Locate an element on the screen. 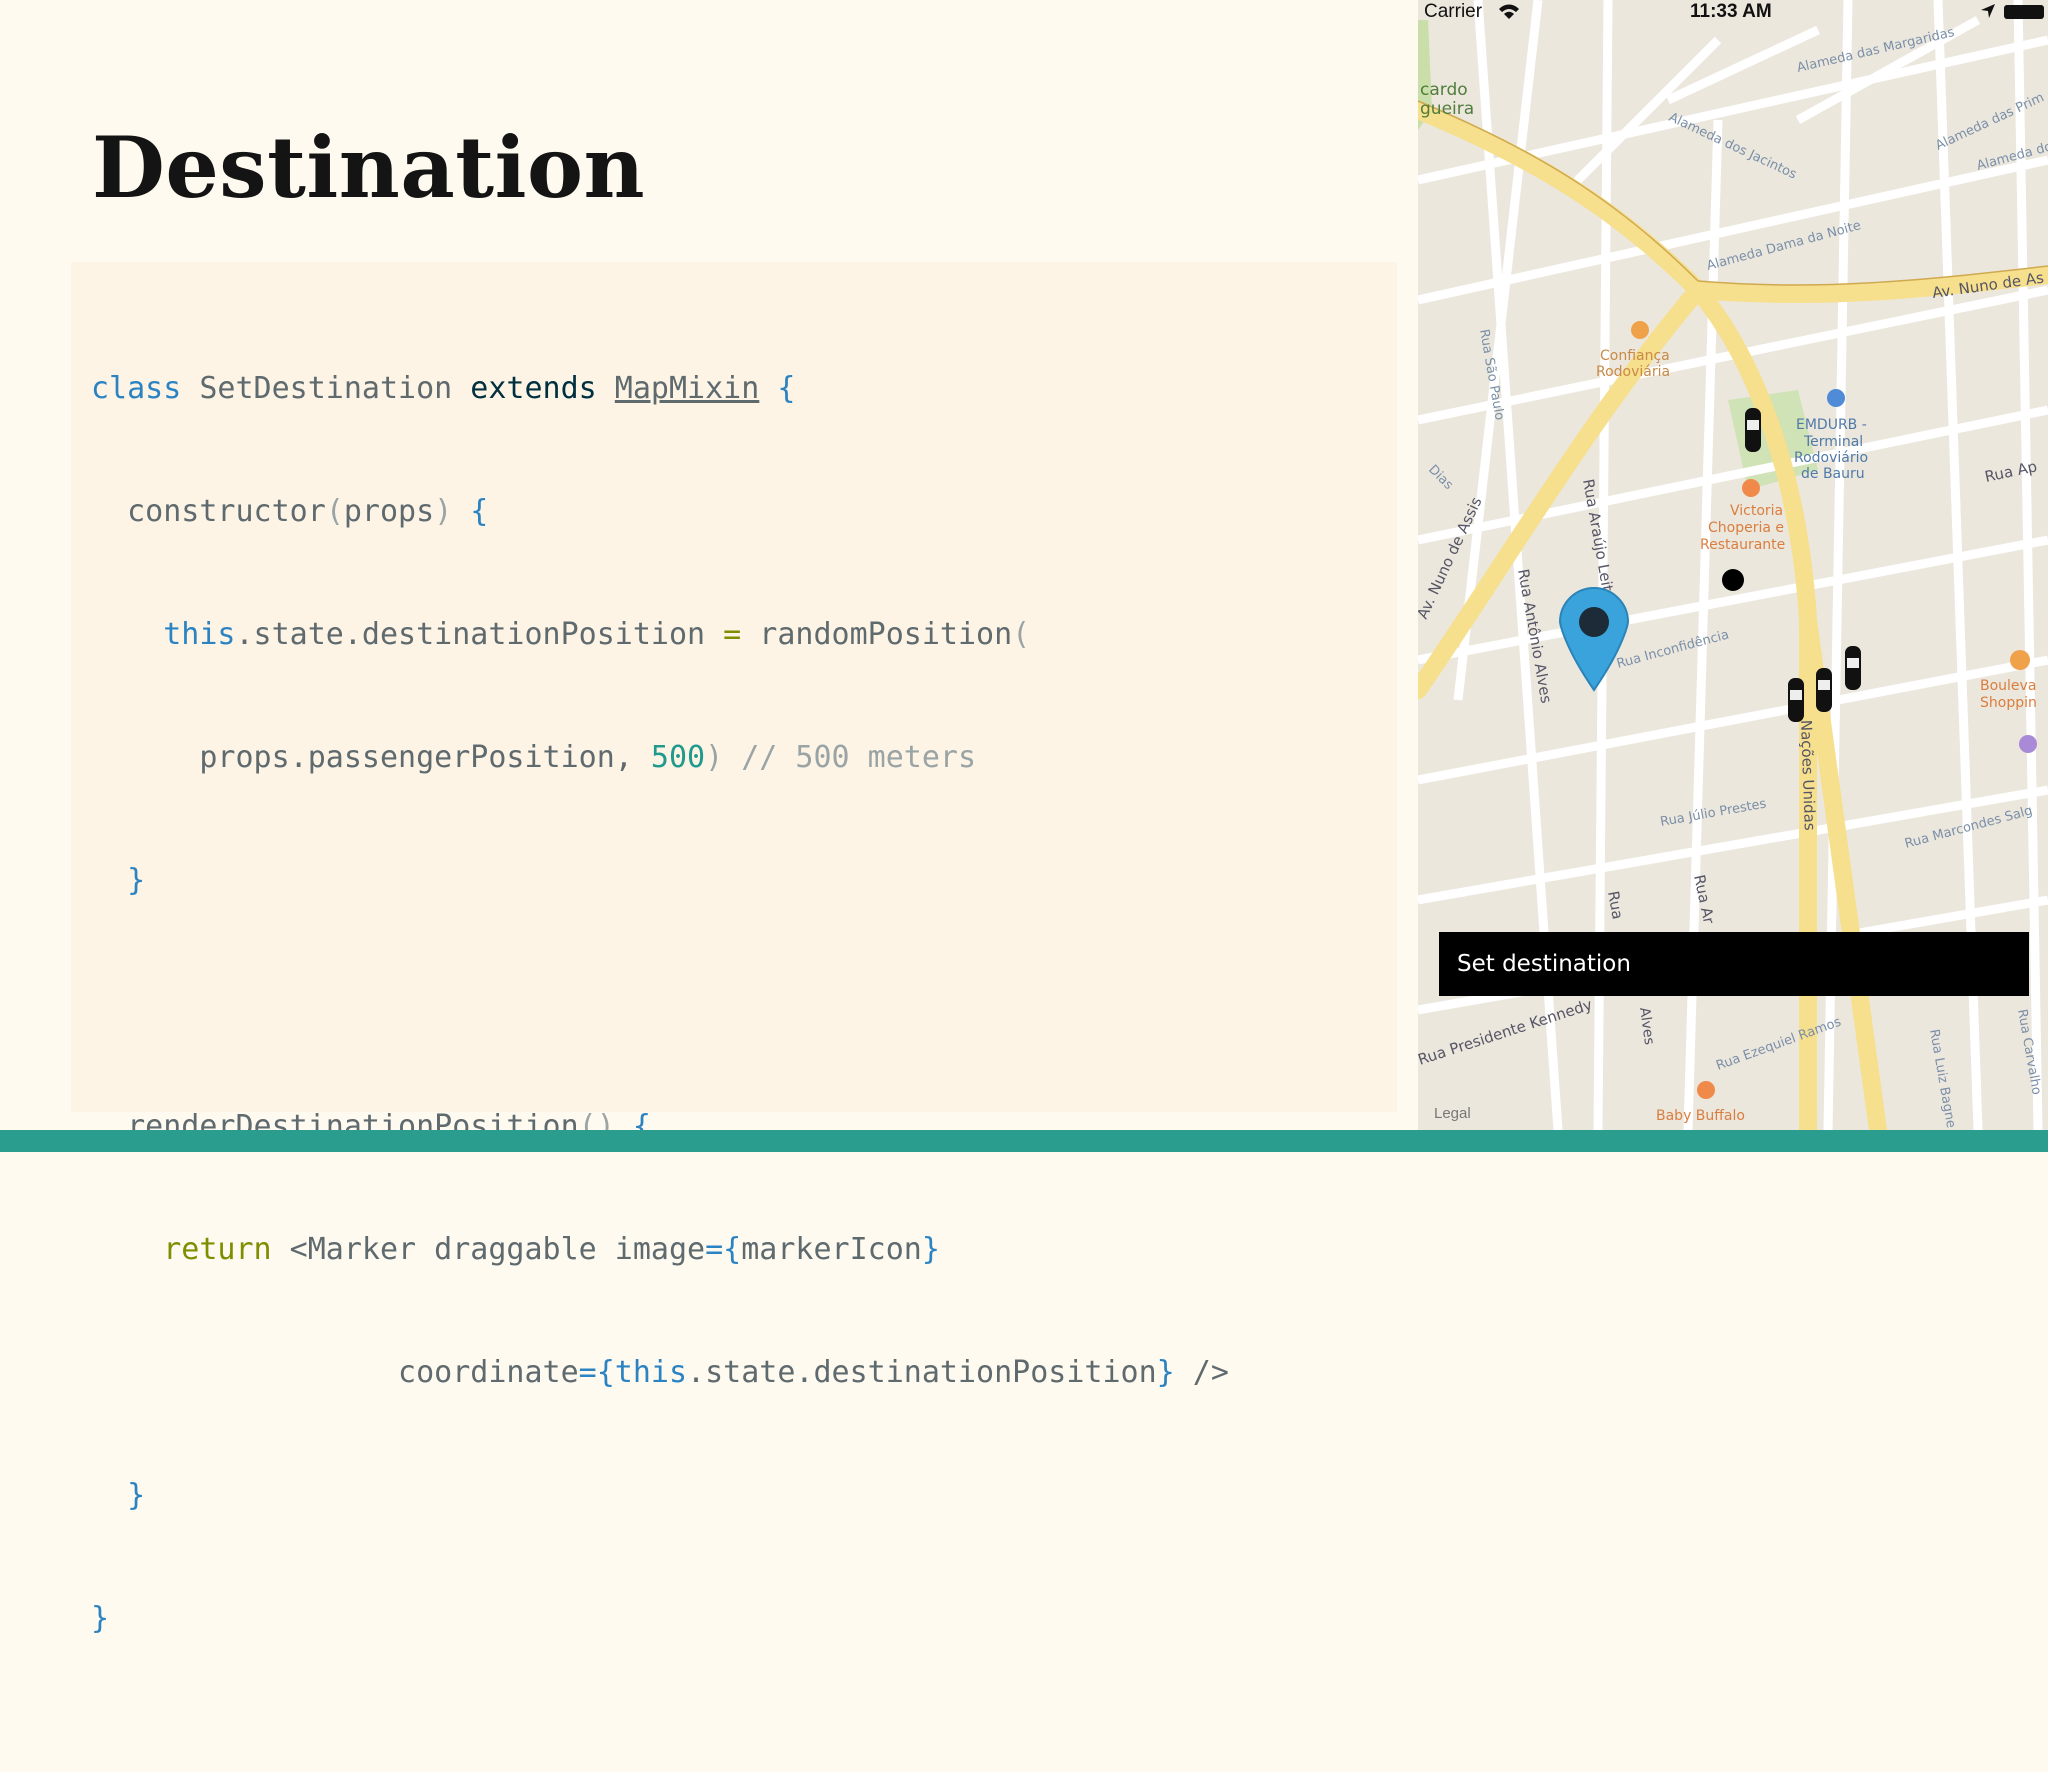  passenger-position-dot is located at coordinates (1733, 580).